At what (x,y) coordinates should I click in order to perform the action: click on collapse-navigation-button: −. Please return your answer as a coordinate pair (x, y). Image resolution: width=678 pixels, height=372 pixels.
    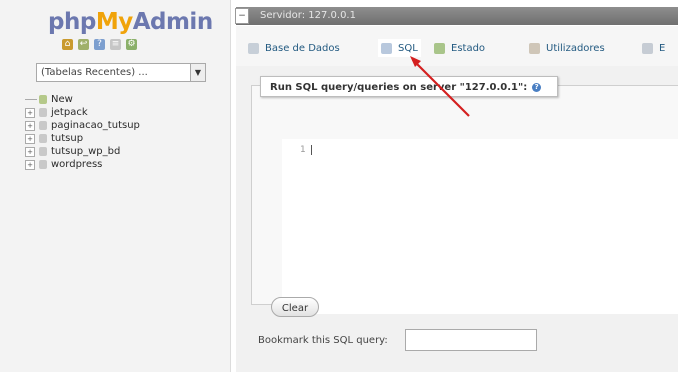
    Looking at the image, I should click on (242, 16).